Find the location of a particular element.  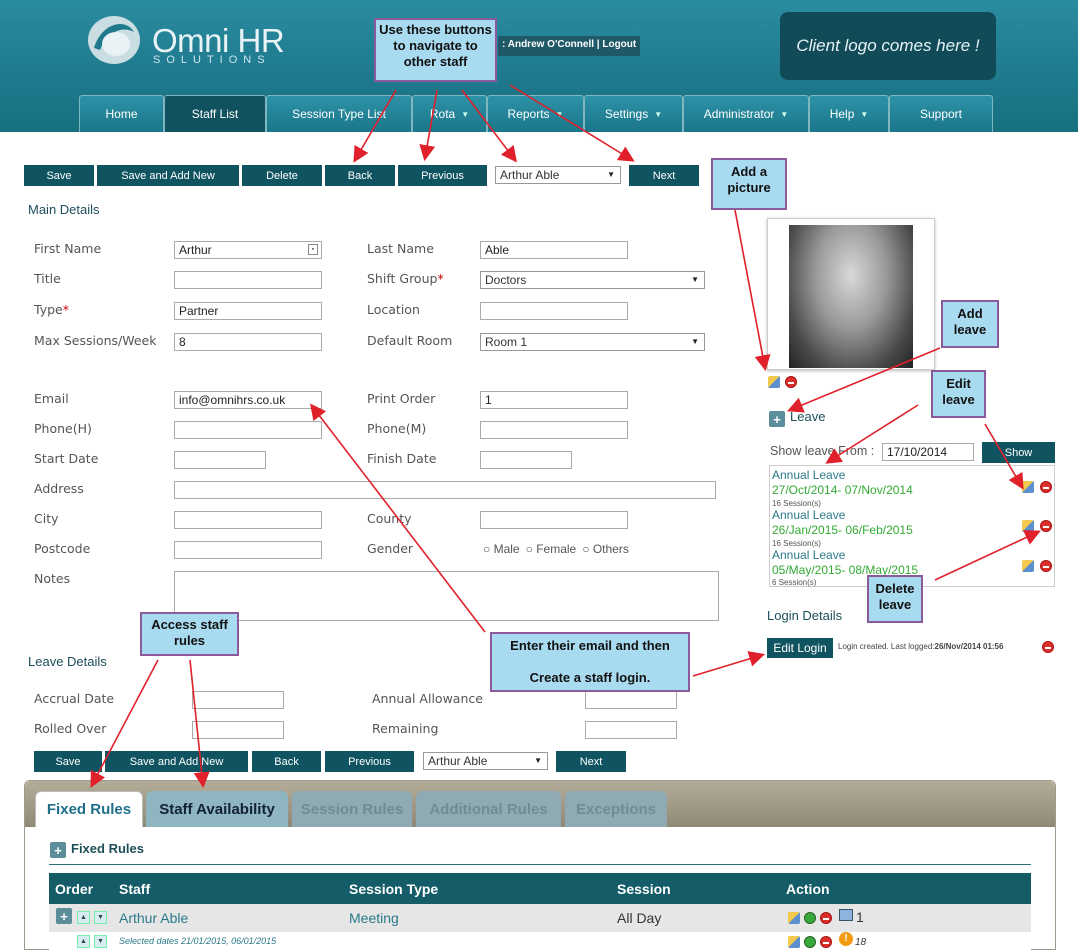

nav-staff-list: Staff List is located at coordinates (215, 113).